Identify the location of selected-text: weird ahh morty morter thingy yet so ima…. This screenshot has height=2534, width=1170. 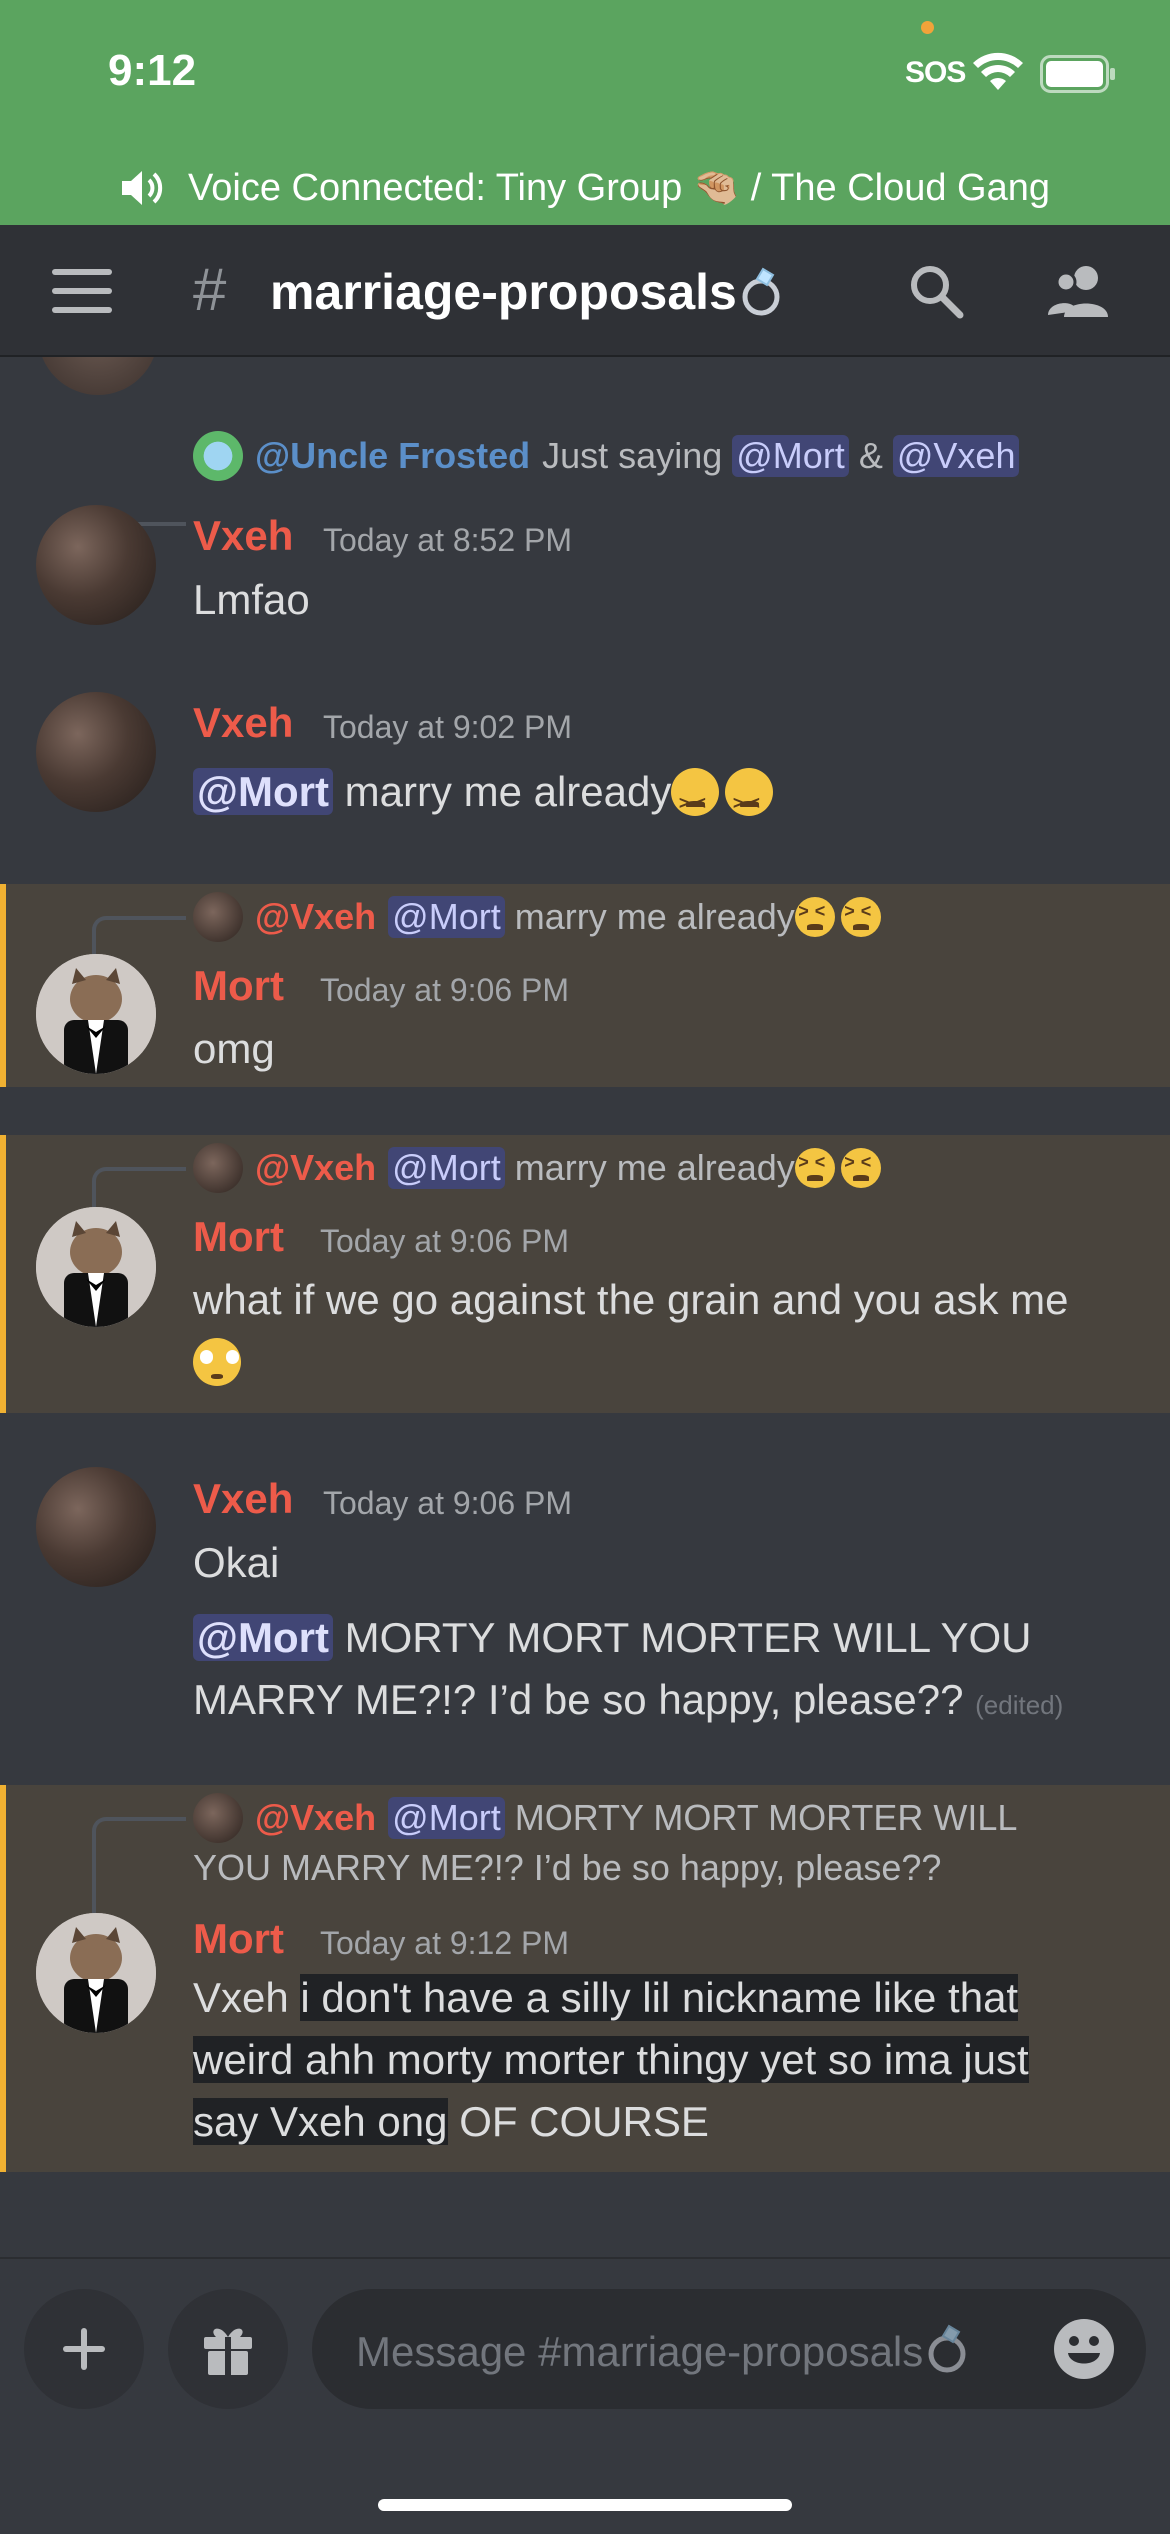
(611, 2059).